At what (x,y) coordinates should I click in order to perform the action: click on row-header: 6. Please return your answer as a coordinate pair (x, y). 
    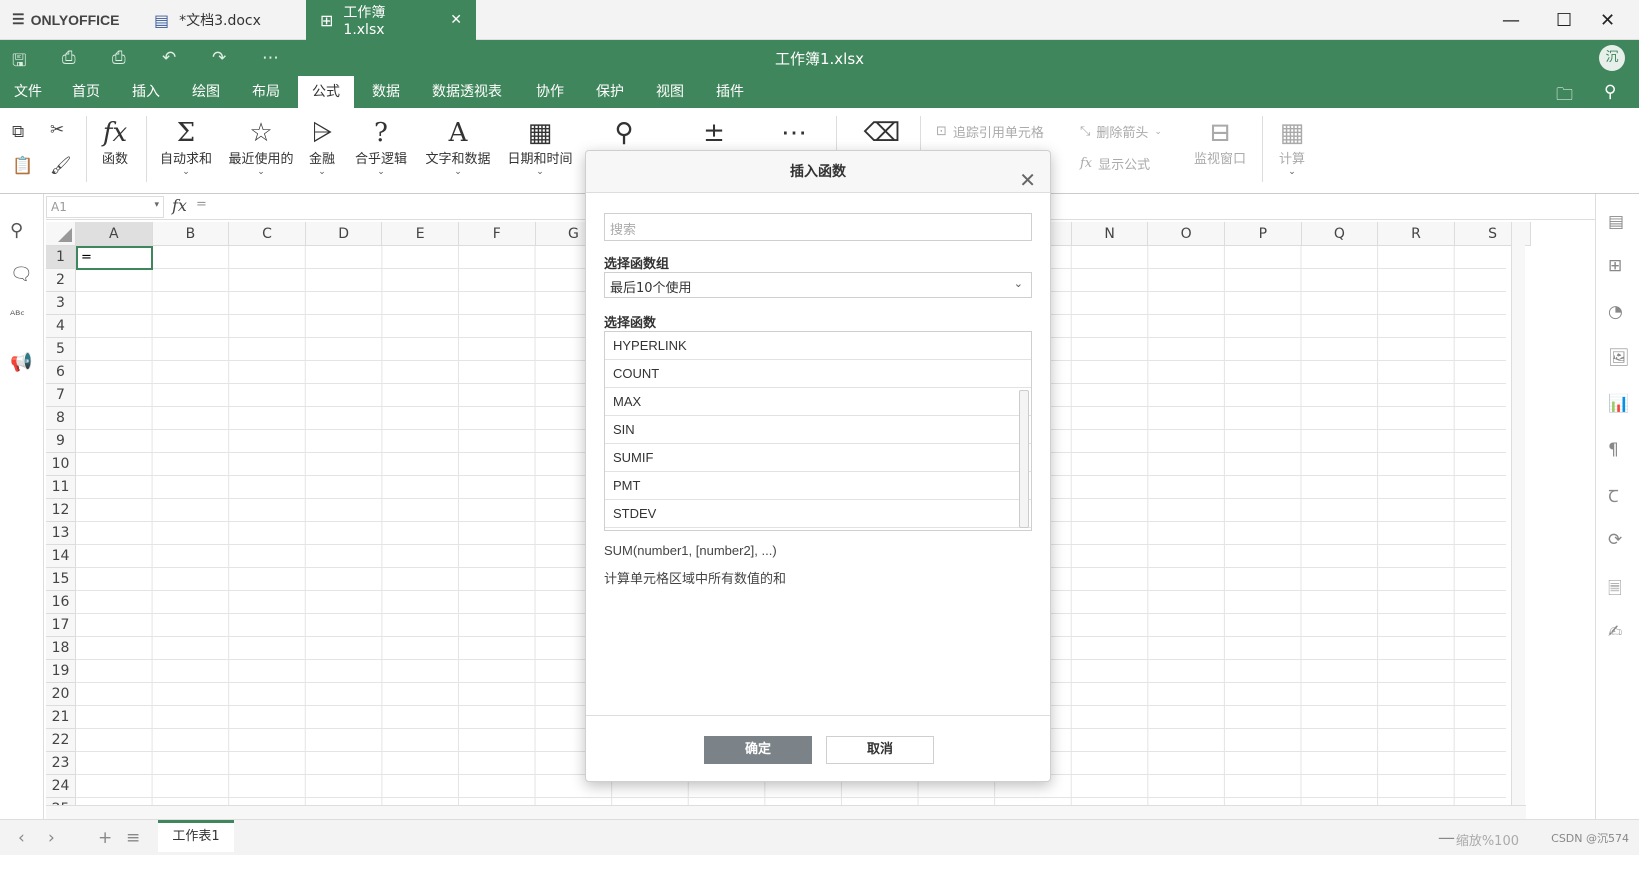
    Looking at the image, I should click on (61, 372).